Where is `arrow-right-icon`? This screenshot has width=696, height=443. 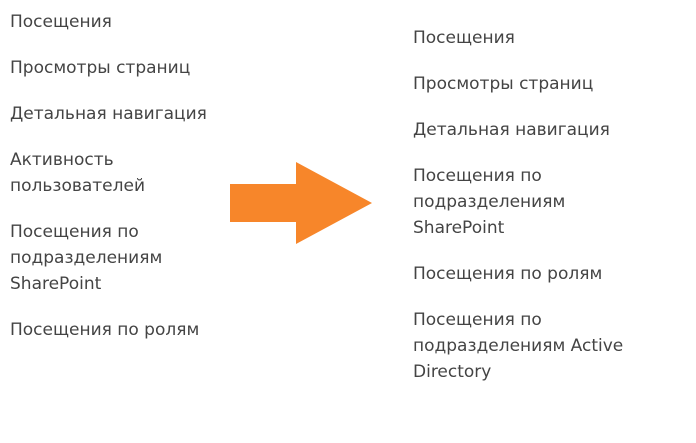
arrow-right-icon is located at coordinates (301, 203).